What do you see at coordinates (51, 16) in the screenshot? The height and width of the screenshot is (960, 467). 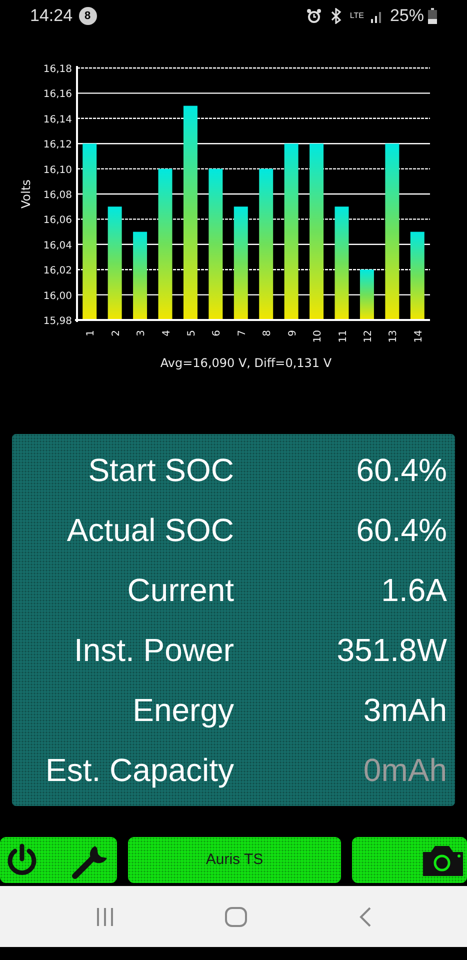 I see `clock: 14:24` at bounding box center [51, 16].